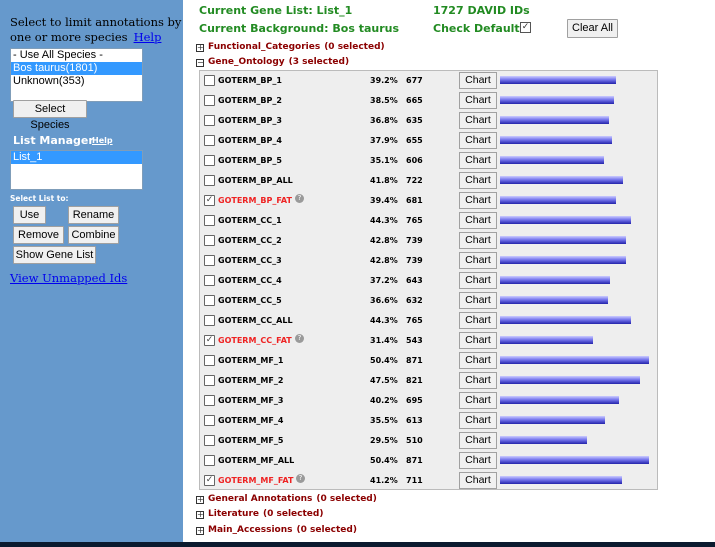  I want to click on go-term-name: GOTERM_BP_3, so click(250, 120).